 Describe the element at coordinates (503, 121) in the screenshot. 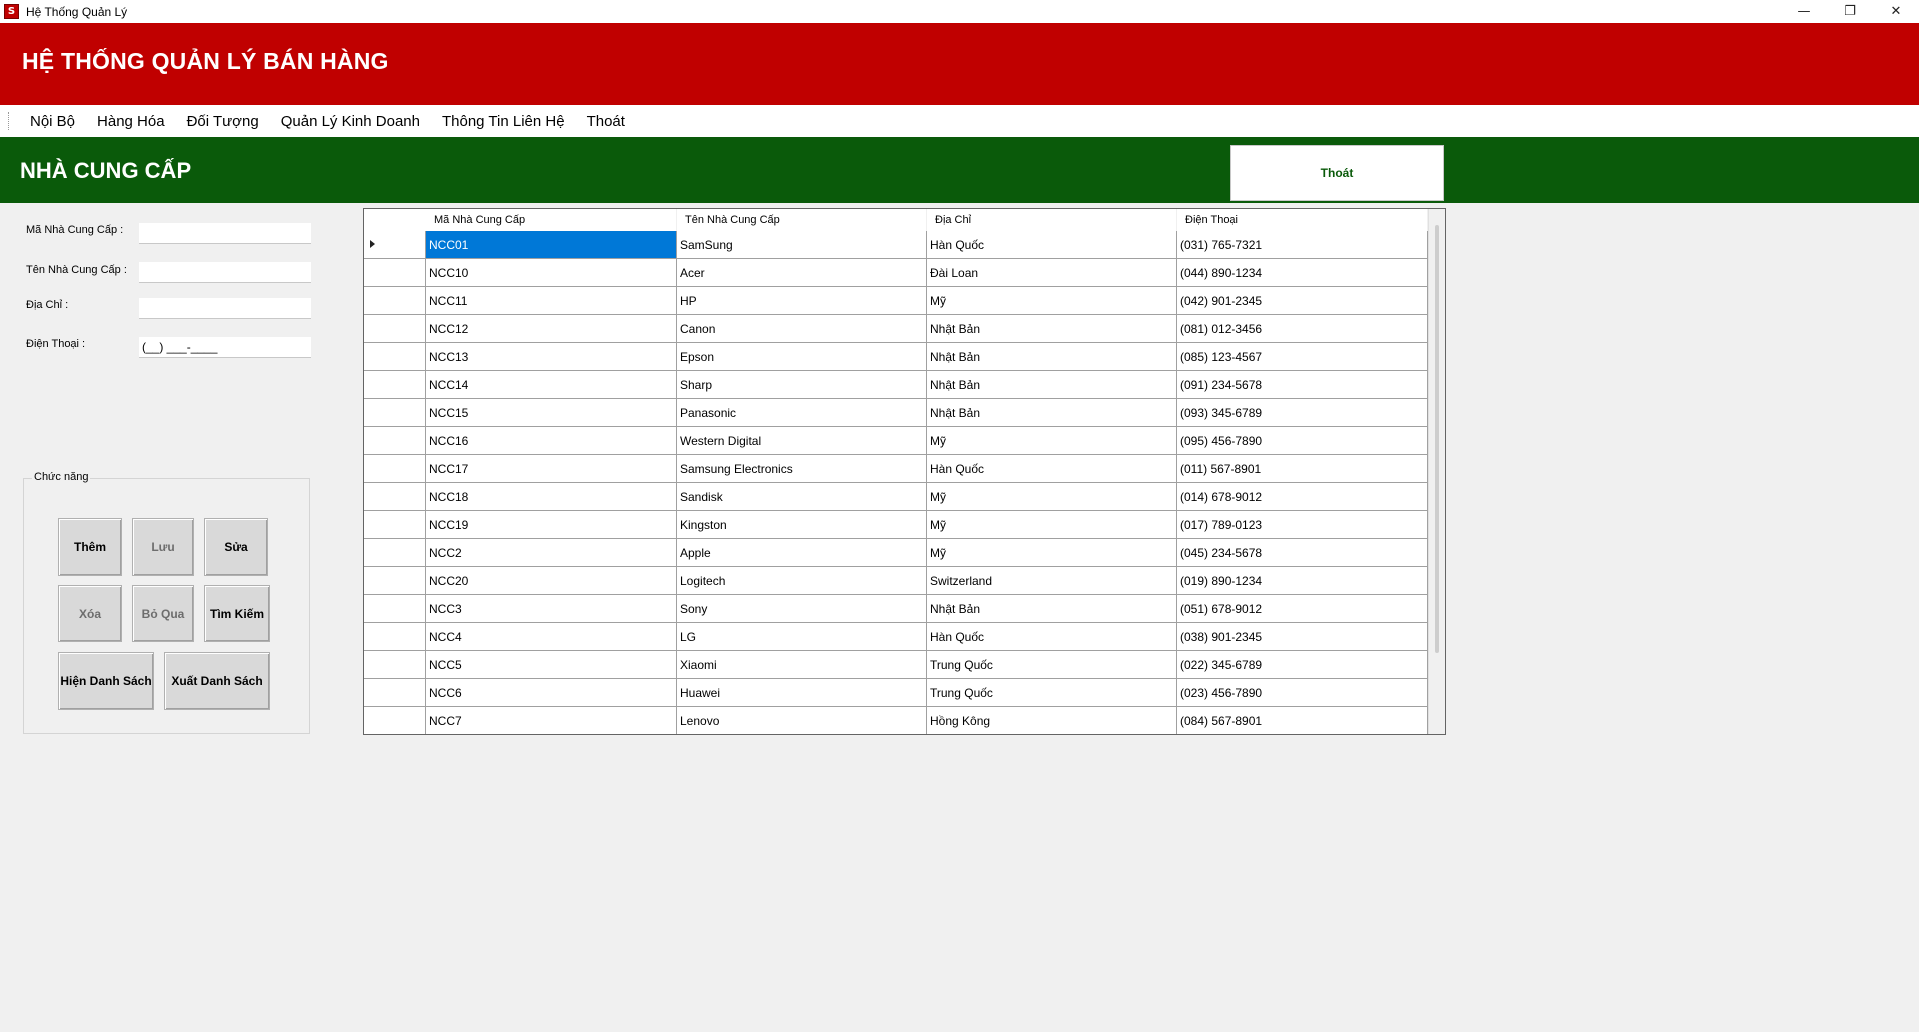

I see `menu-item-thong-tin-lien-he: Thông Tin Liên Hệ` at that location.